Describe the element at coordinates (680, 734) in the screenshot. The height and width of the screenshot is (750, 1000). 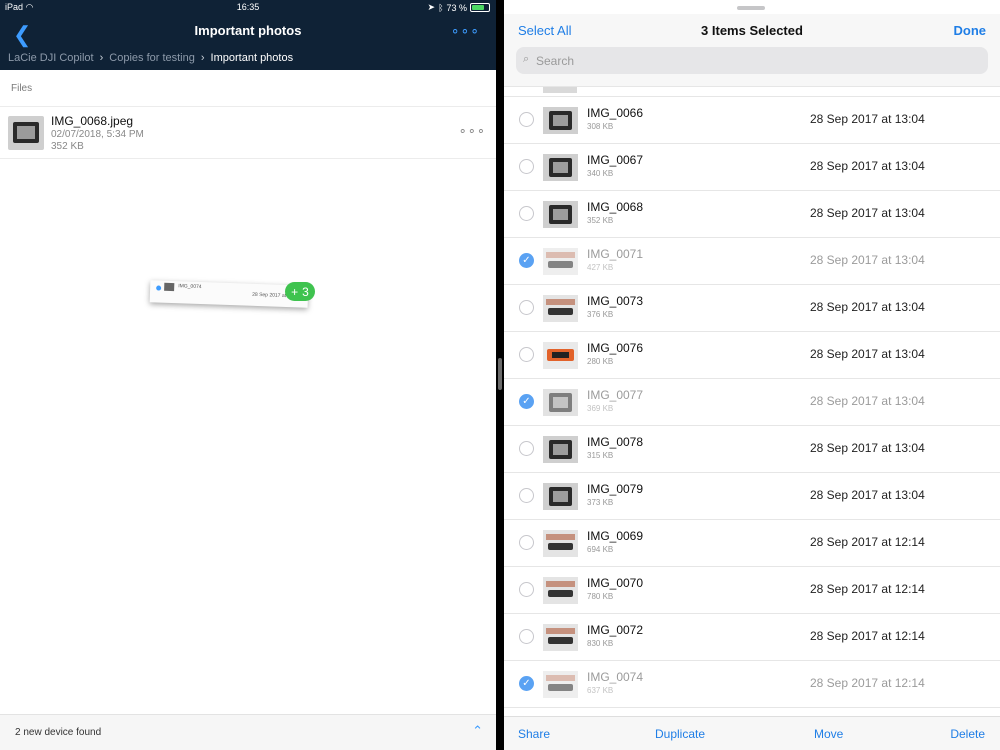
I see `duplicate-button: Duplicate` at that location.